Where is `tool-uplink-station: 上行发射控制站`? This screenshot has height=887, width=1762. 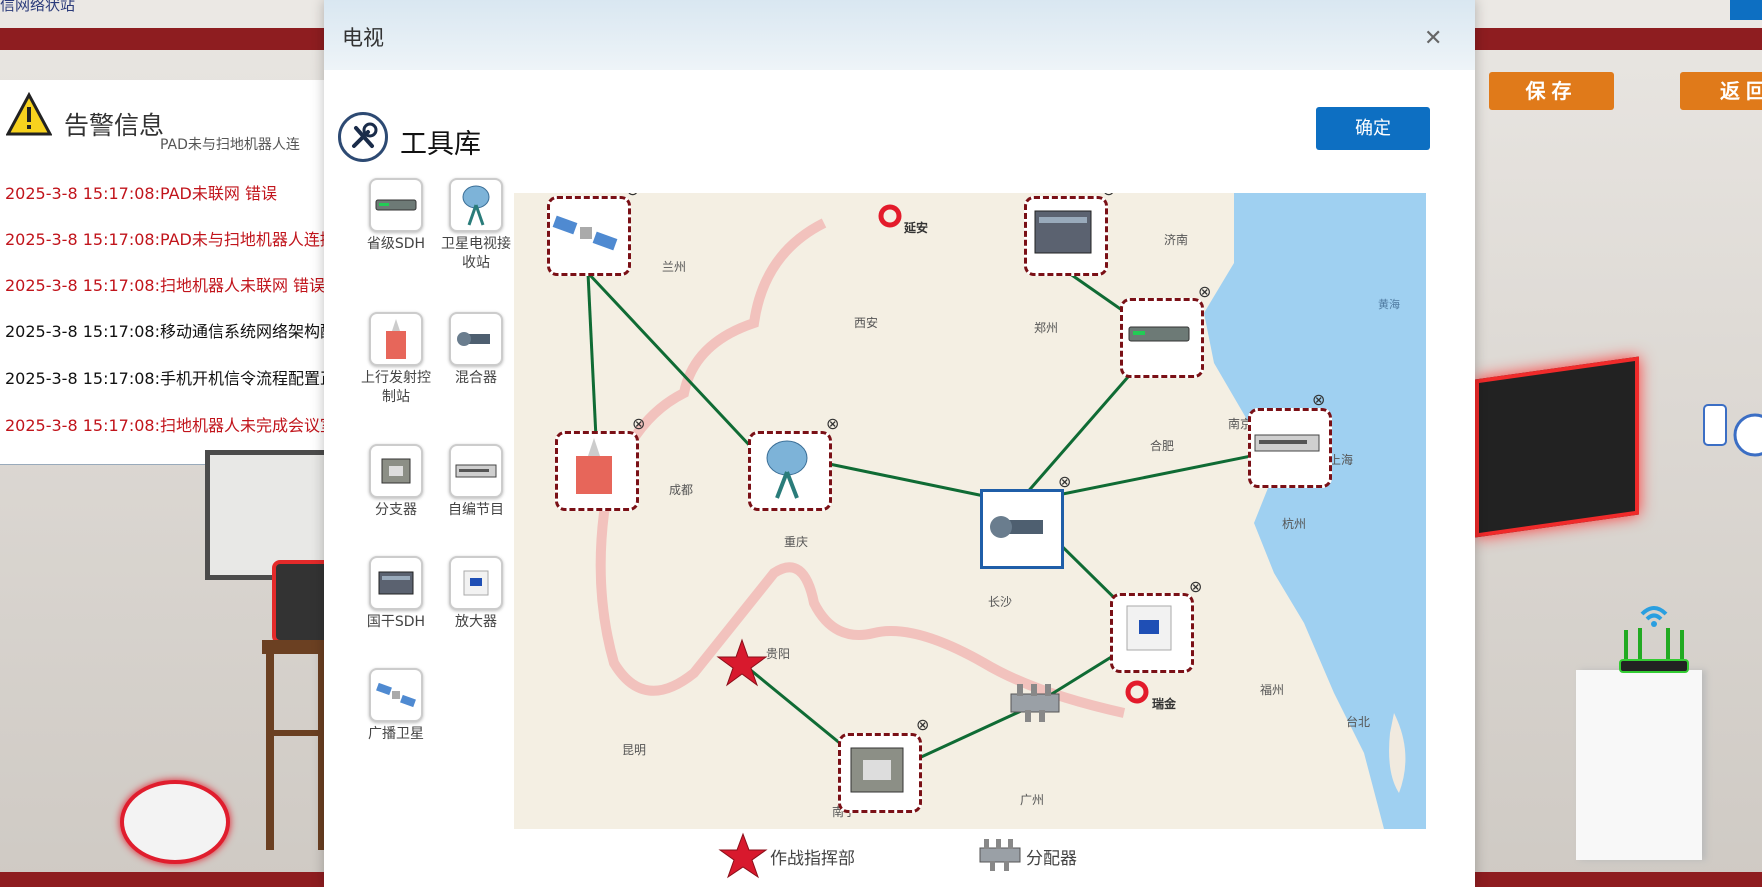
tool-uplink-station: 上行发射控制站 is located at coordinates (396, 359).